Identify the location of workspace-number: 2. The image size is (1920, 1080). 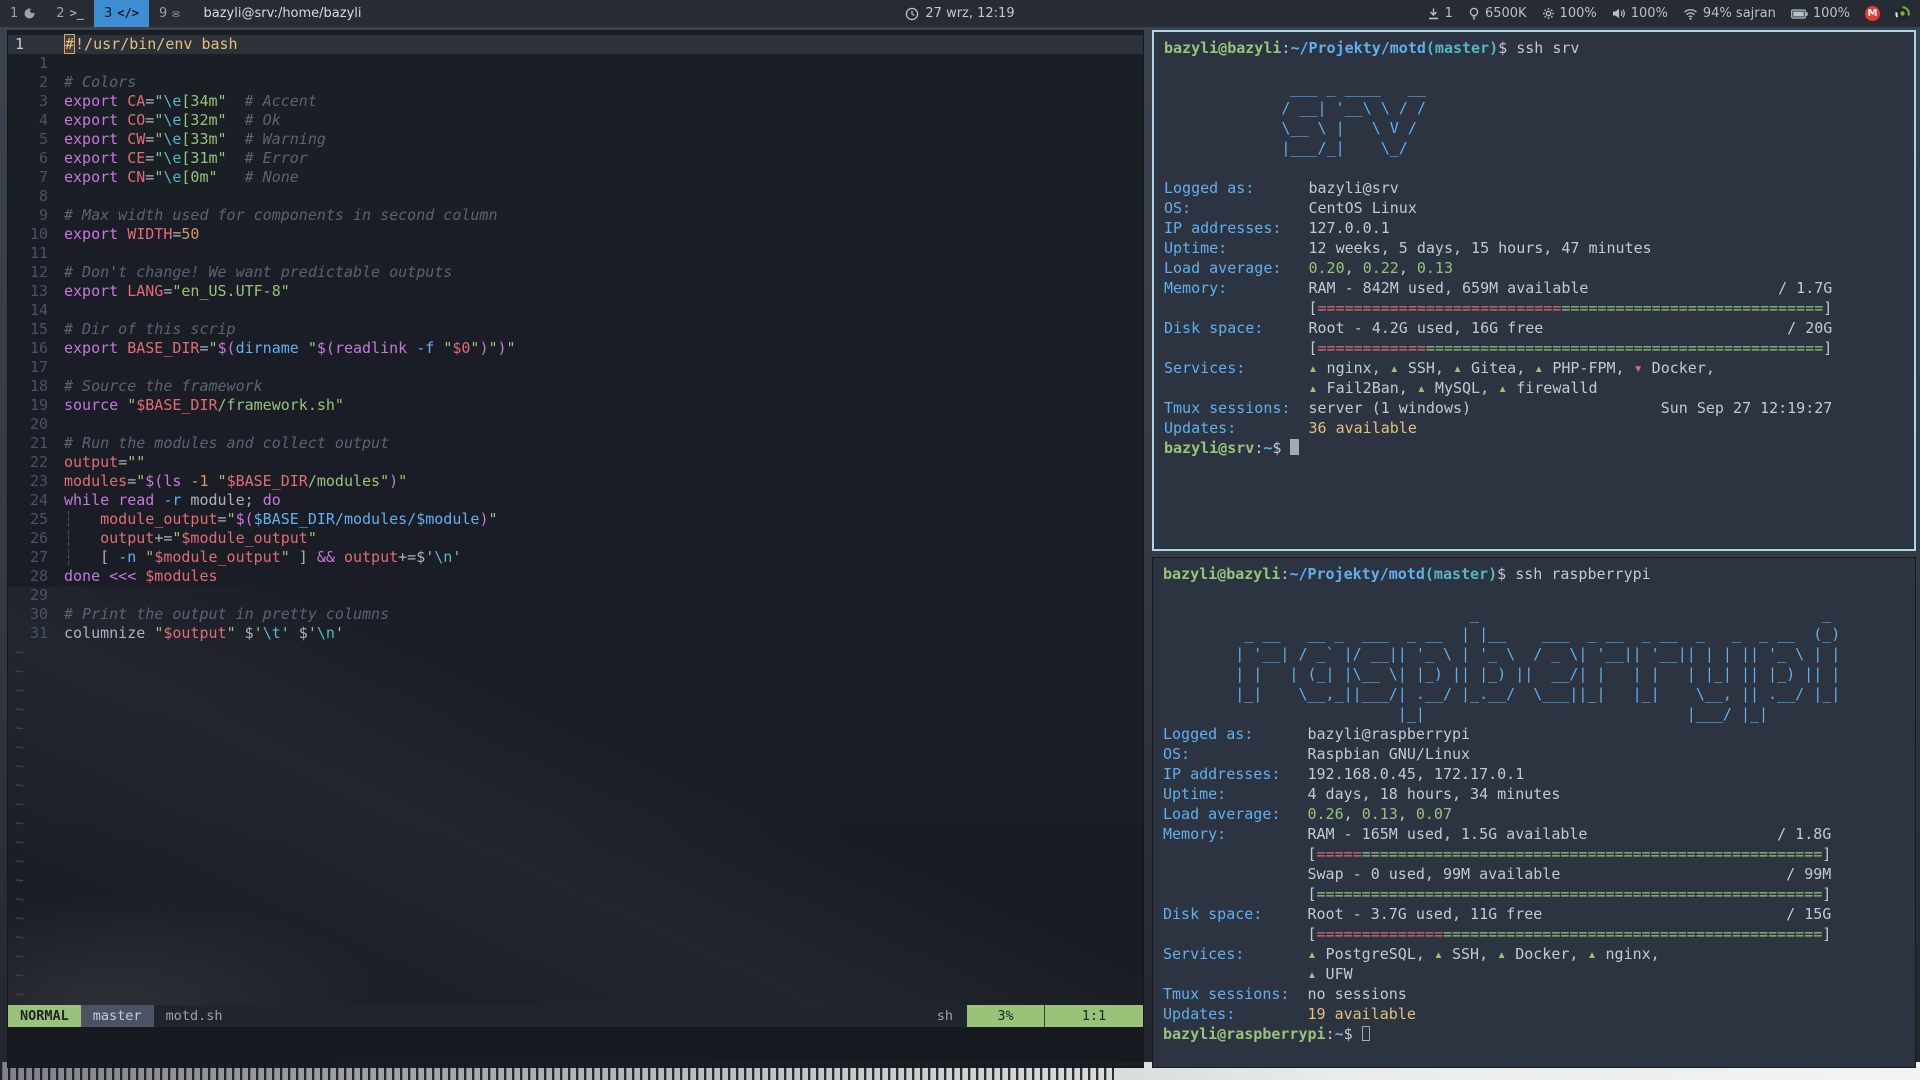
(60, 13).